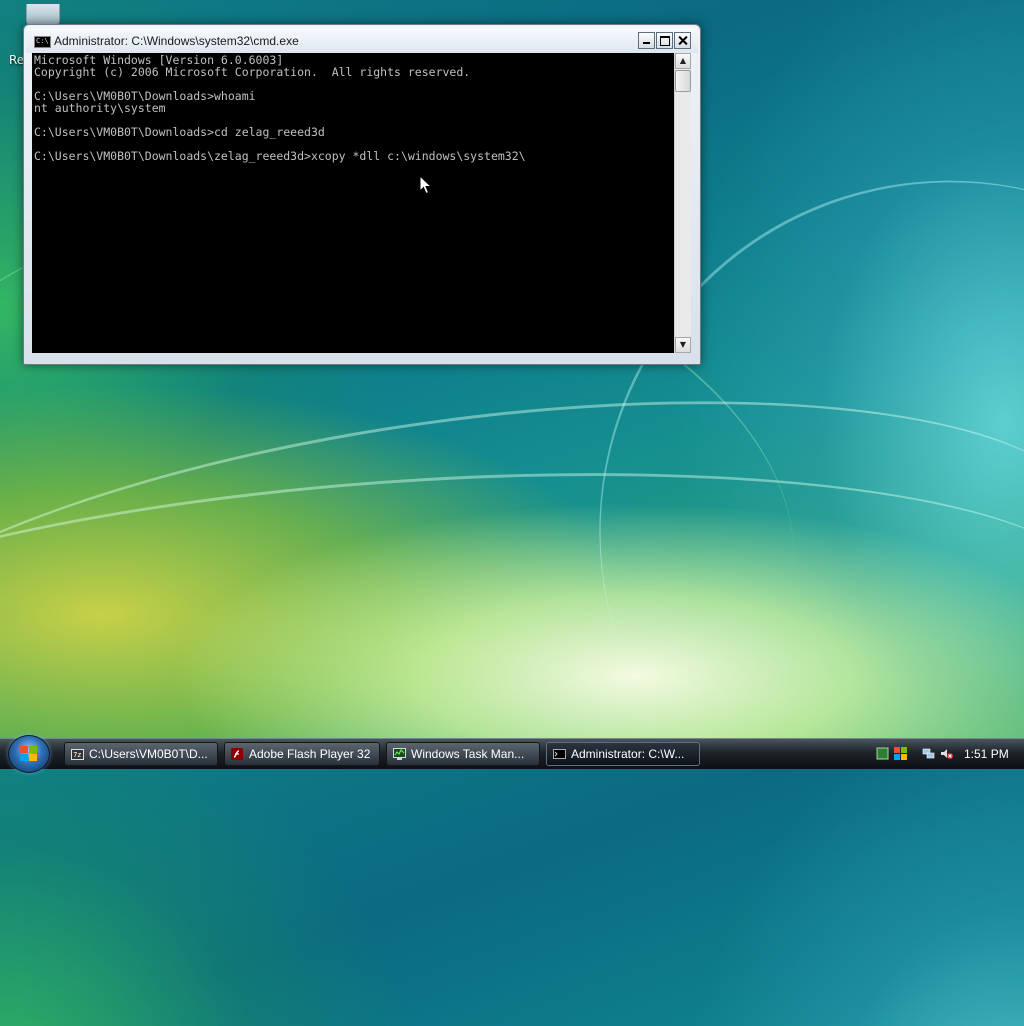  What do you see at coordinates (399, 754) in the screenshot?
I see `task-manager-icon` at bounding box center [399, 754].